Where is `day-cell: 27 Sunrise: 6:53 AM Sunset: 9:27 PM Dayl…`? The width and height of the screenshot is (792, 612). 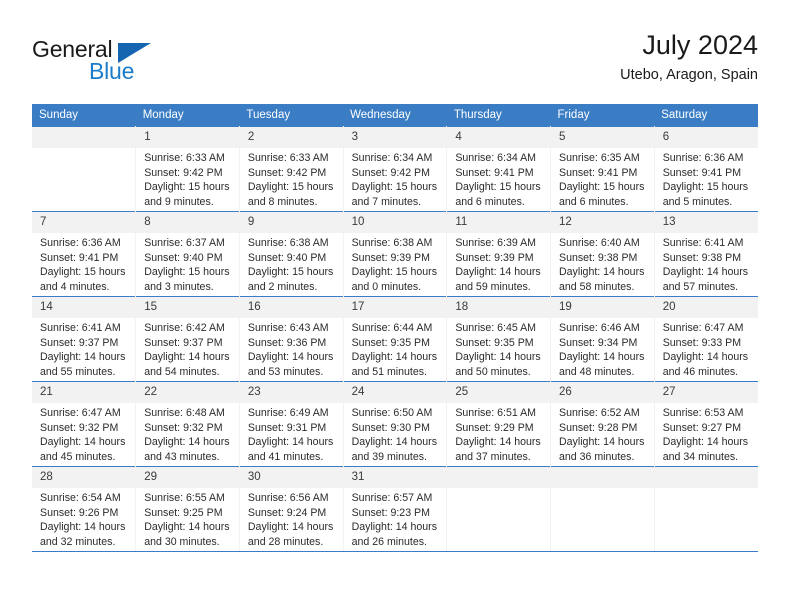
day-cell: 27 Sunrise: 6:53 AM Sunset: 9:27 PM Dayl… is located at coordinates (706, 424).